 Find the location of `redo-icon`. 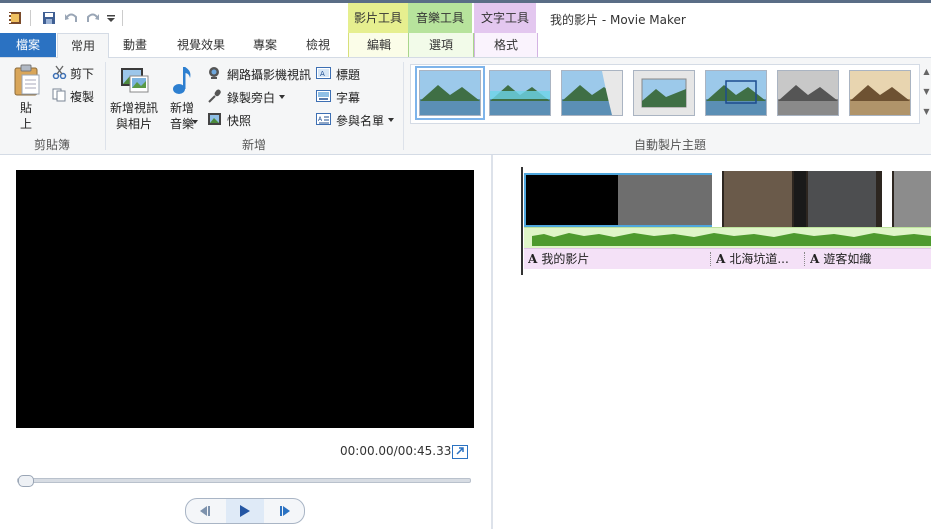

redo-icon is located at coordinates (93, 18).